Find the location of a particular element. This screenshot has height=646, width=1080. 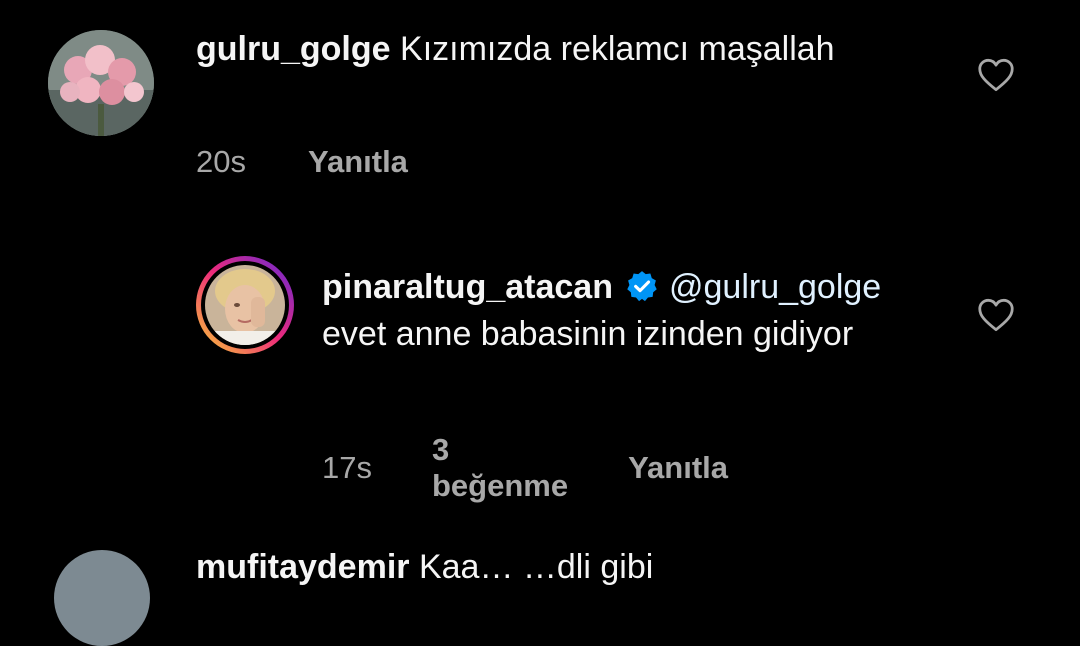

mention-link: @gulru_golge is located at coordinates (775, 287).